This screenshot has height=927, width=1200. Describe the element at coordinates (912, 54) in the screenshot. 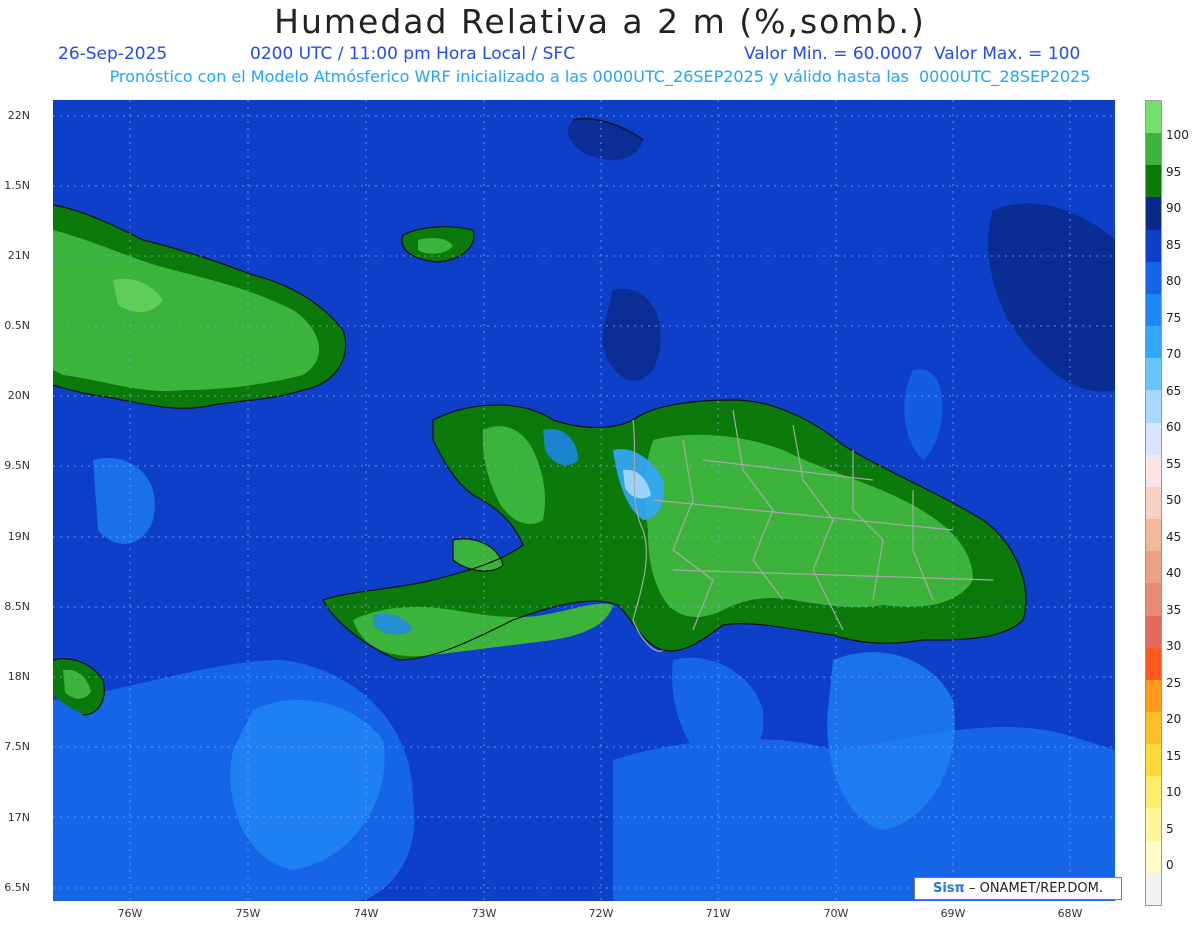

I see `header-range: Valor Min. = 60.0007 Valor Max. = 100` at that location.